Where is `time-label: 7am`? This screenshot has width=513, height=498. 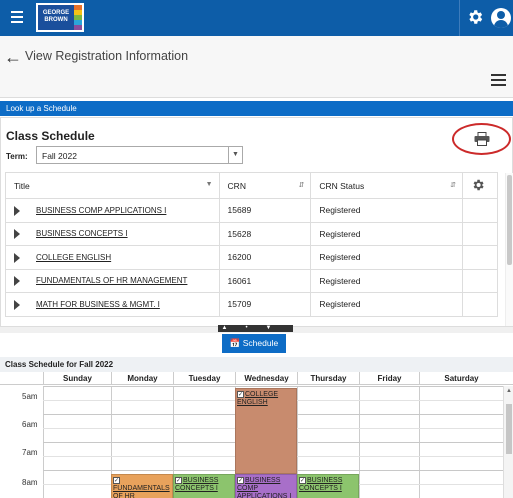
time-label: 7am is located at coordinates (30, 452).